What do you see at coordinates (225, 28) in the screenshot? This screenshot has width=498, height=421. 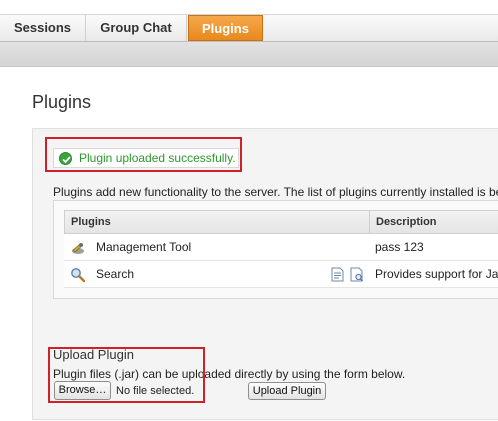 I see `tab-plugins: Plugins` at bounding box center [225, 28].